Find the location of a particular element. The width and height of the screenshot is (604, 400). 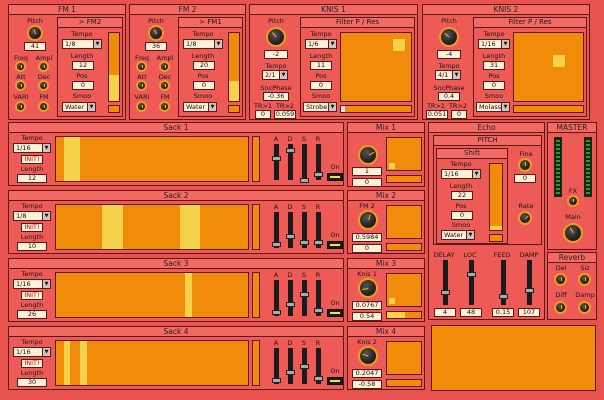

sack-2-d-fader is located at coordinates (290, 230).